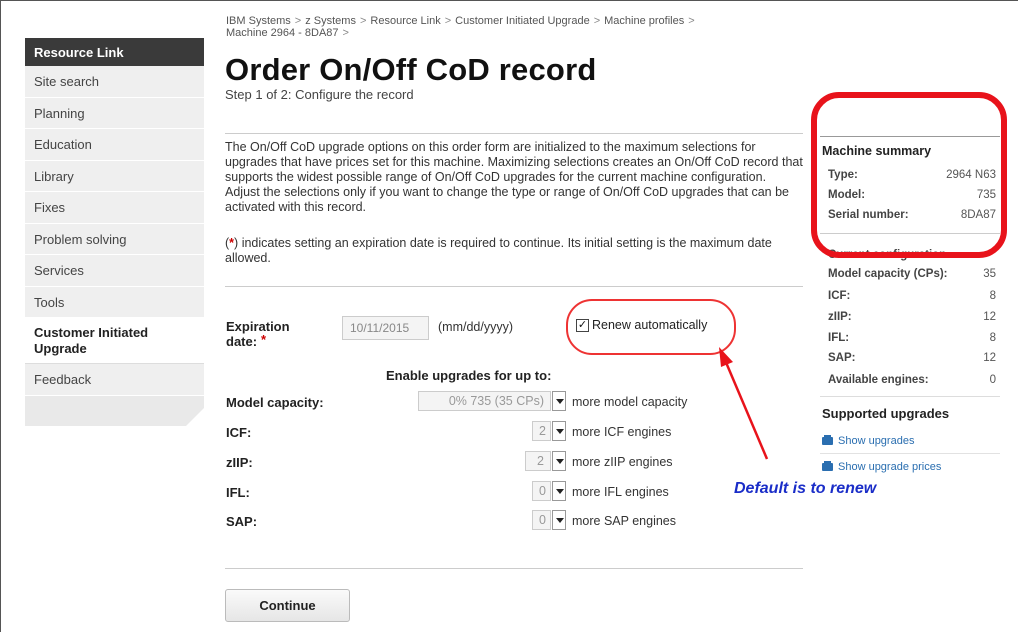 The image size is (1018, 632). What do you see at coordinates (805, 488) in the screenshot?
I see `annotation-text: Default is to renew` at bounding box center [805, 488].